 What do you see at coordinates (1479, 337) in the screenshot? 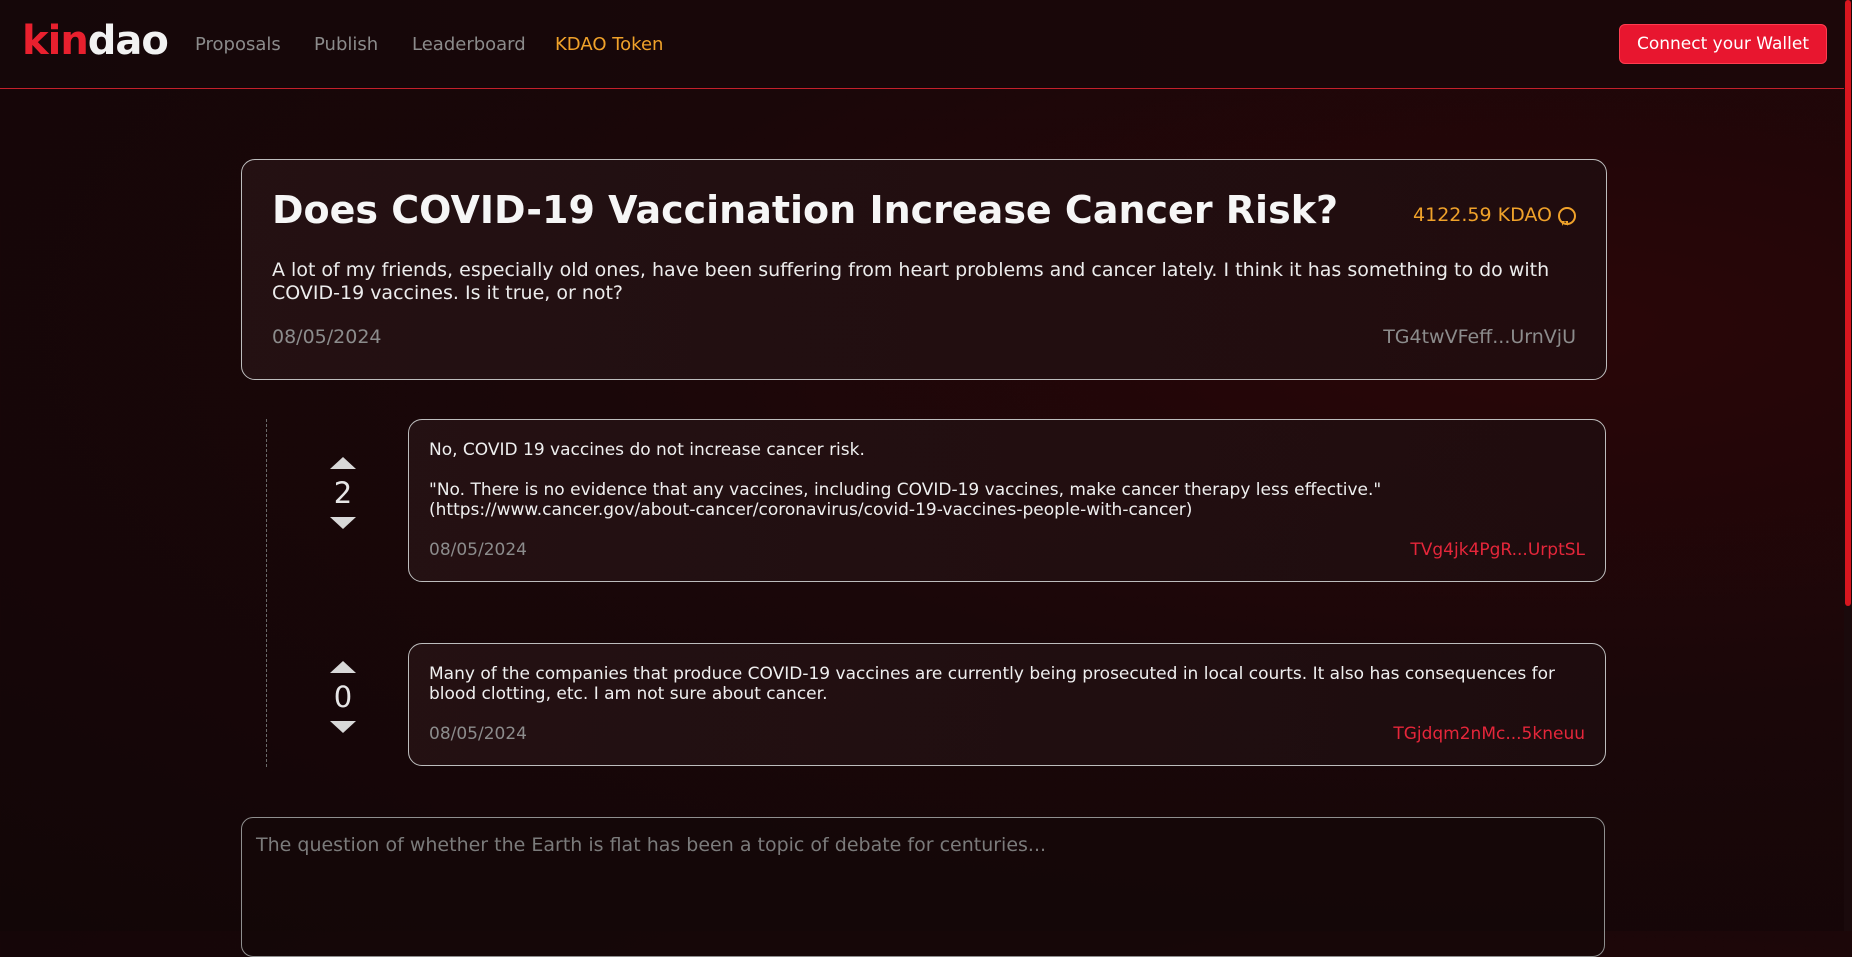
I see `question-author: TG4twVFeff...UrnVjU` at bounding box center [1479, 337].